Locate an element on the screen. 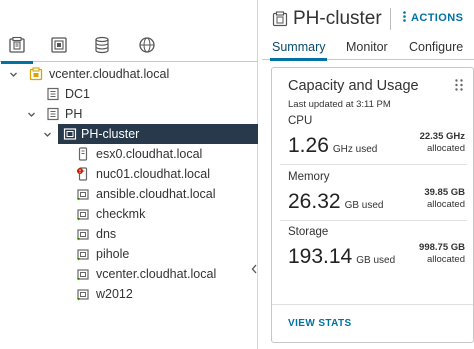 This screenshot has height=349, width=474. tab-configure: Configure is located at coordinates (436, 47).